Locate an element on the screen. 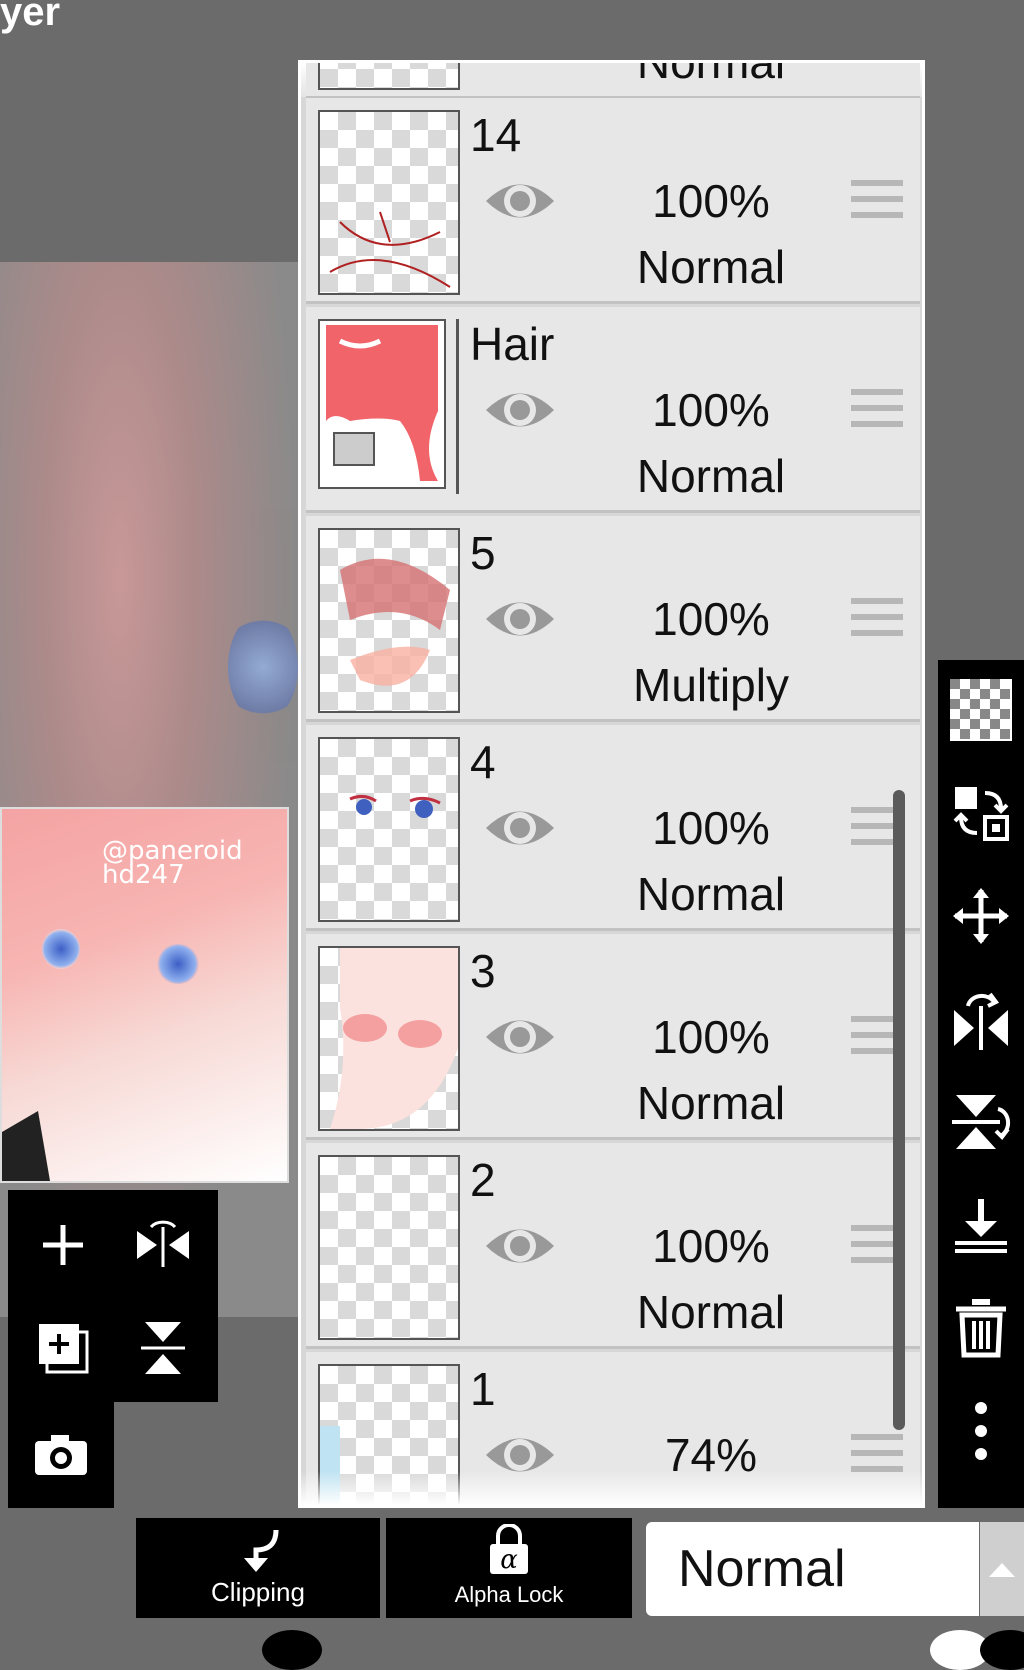  delete-layer-button is located at coordinates (981, 1328).